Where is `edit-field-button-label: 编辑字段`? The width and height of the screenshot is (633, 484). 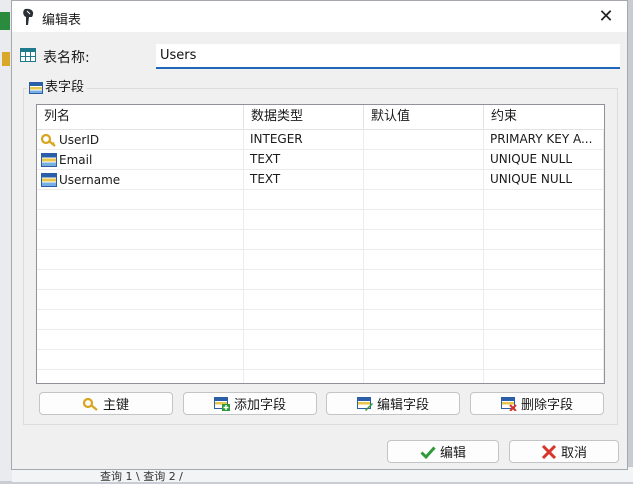 edit-field-button-label: 编辑字段 is located at coordinates (402, 405).